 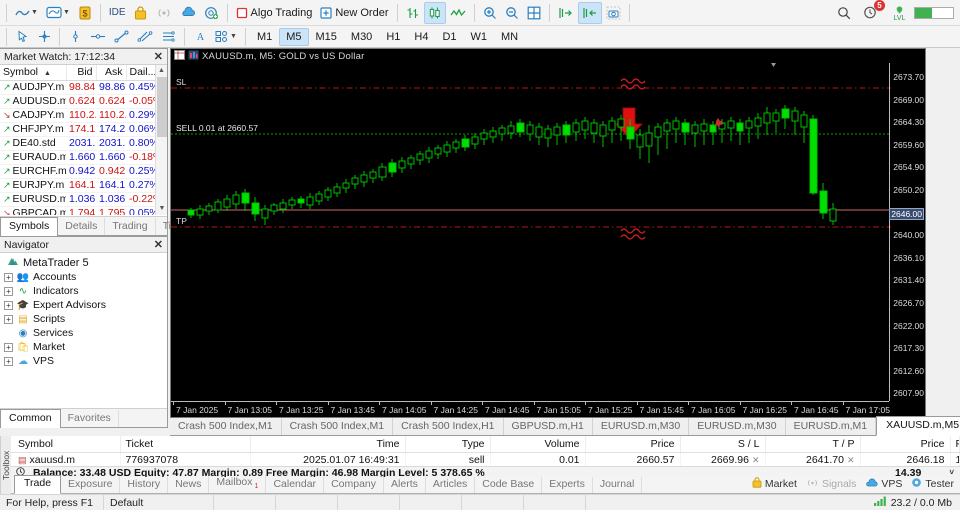 What do you see at coordinates (26, 13) in the screenshot?
I see `chart-type-line-icon: ▼` at bounding box center [26, 13].